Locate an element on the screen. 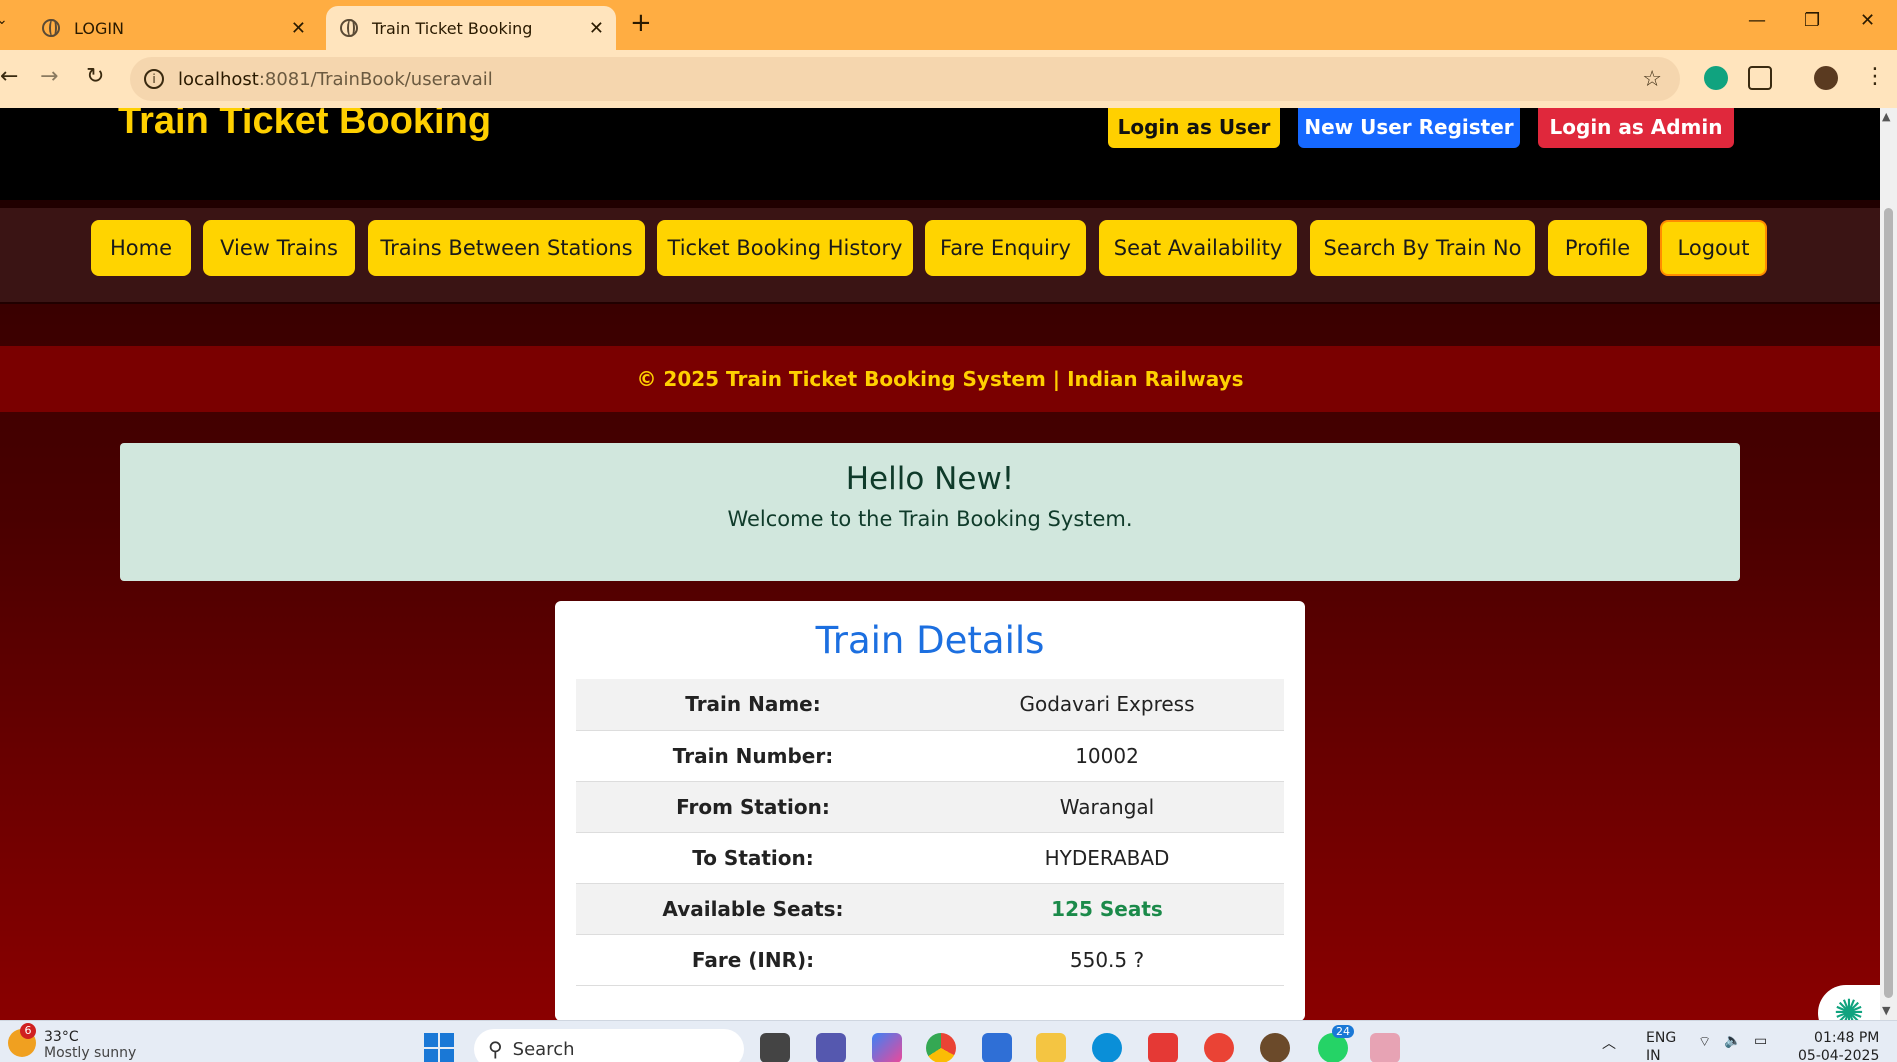 The height and width of the screenshot is (1062, 1897). sun-icon: 6 is located at coordinates (22, 1040).